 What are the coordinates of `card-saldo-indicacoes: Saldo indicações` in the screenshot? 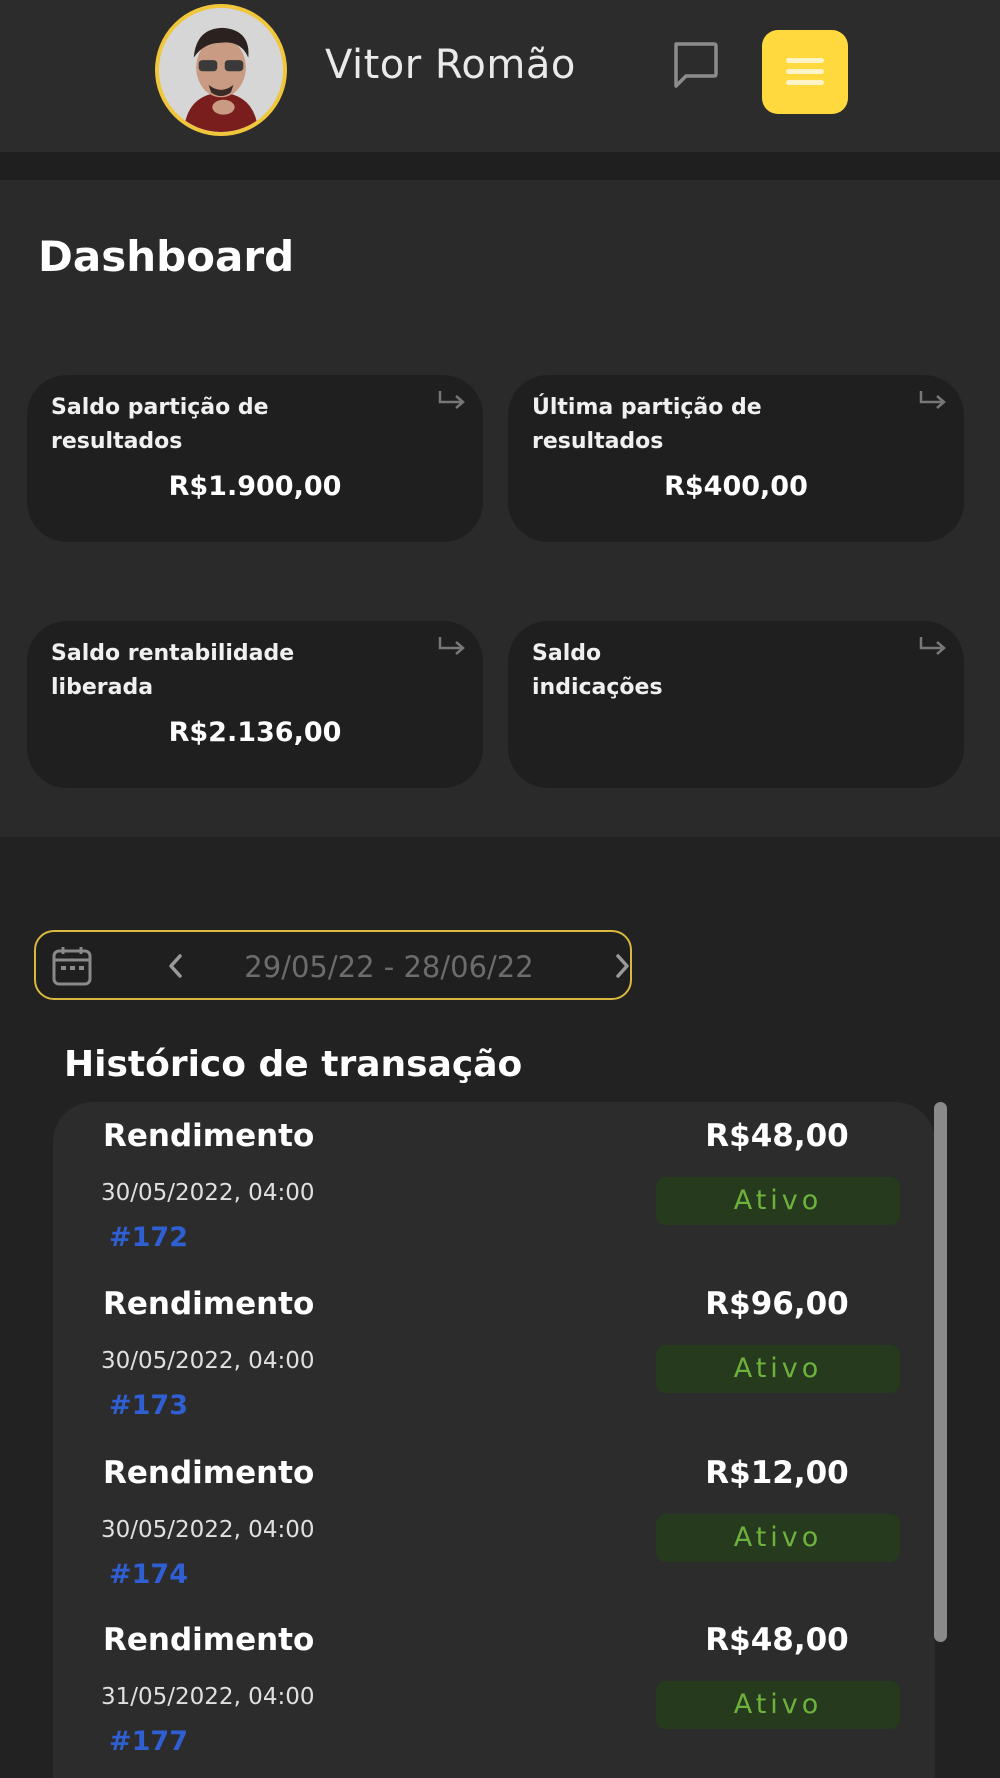 It's located at (736, 704).